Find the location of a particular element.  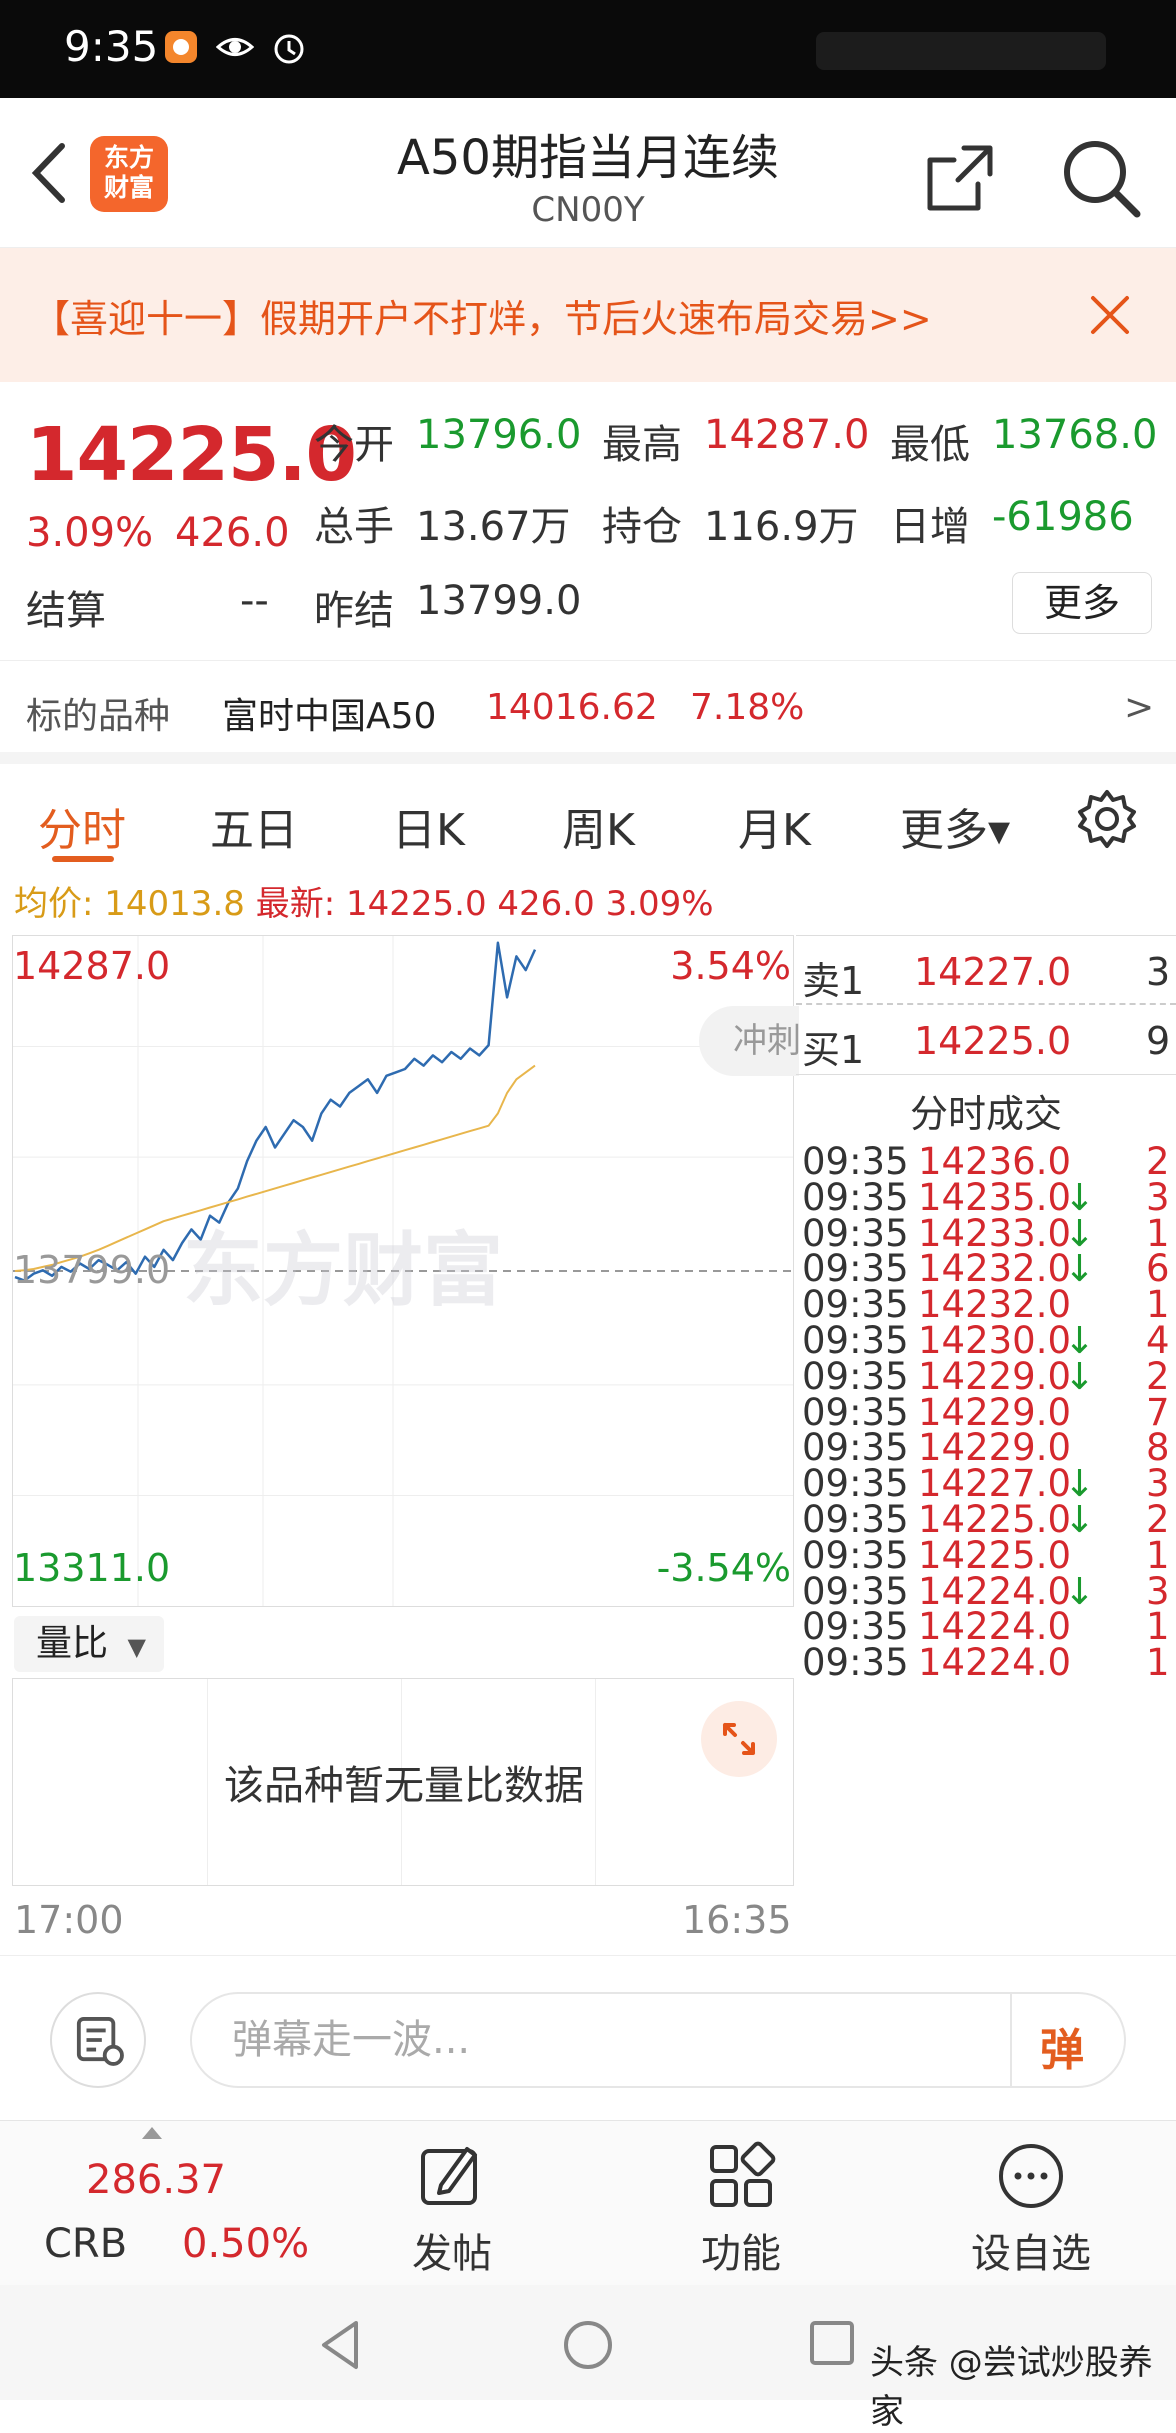

source-credit: 头条 @尝试炒股养家 is located at coordinates (1011, 2387).